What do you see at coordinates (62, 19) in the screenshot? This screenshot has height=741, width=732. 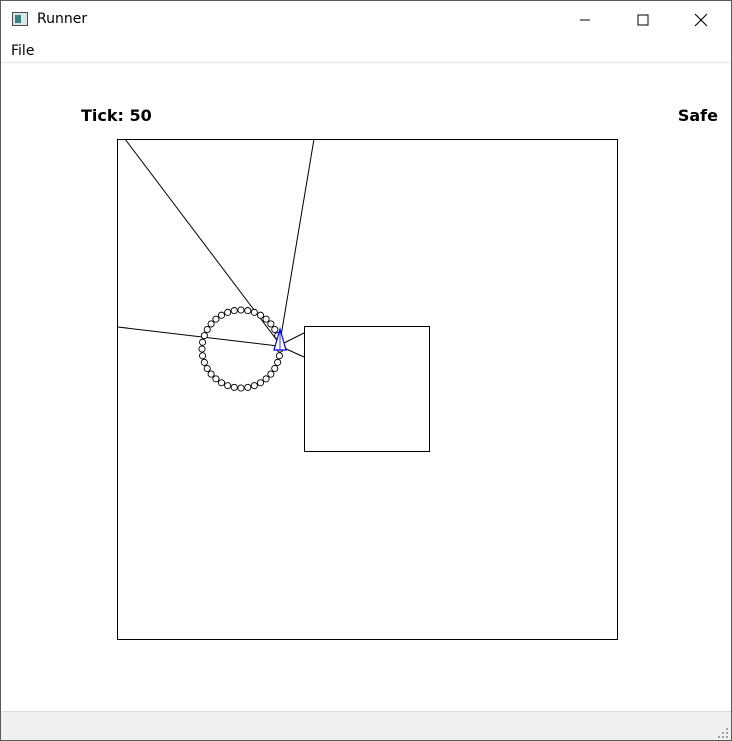 I see `window-title: Runner` at bounding box center [62, 19].